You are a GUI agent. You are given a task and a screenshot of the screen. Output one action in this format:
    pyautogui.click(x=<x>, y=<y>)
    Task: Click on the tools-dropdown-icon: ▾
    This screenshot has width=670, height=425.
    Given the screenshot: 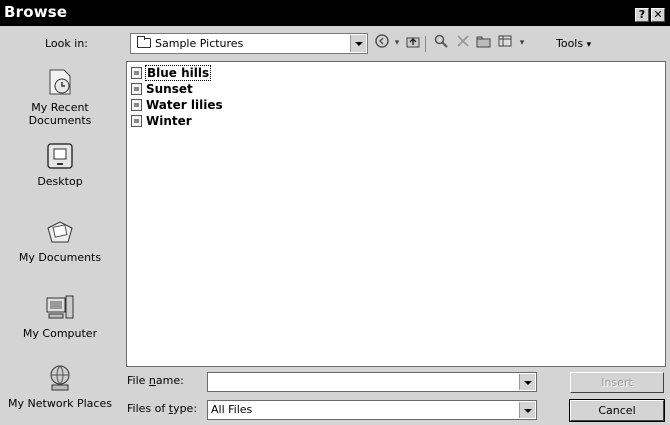 What is the action you would take?
    pyautogui.click(x=589, y=45)
    